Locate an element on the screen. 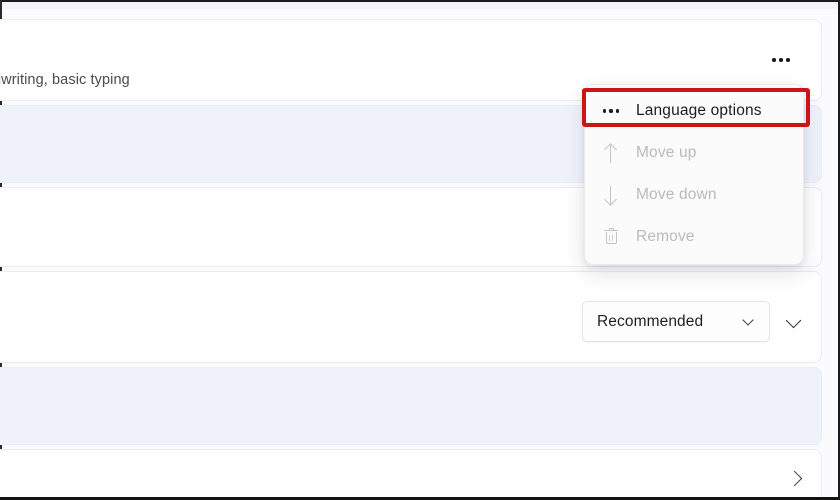 The height and width of the screenshot is (500, 840). settings-row-bottom is located at coordinates (411, 474).